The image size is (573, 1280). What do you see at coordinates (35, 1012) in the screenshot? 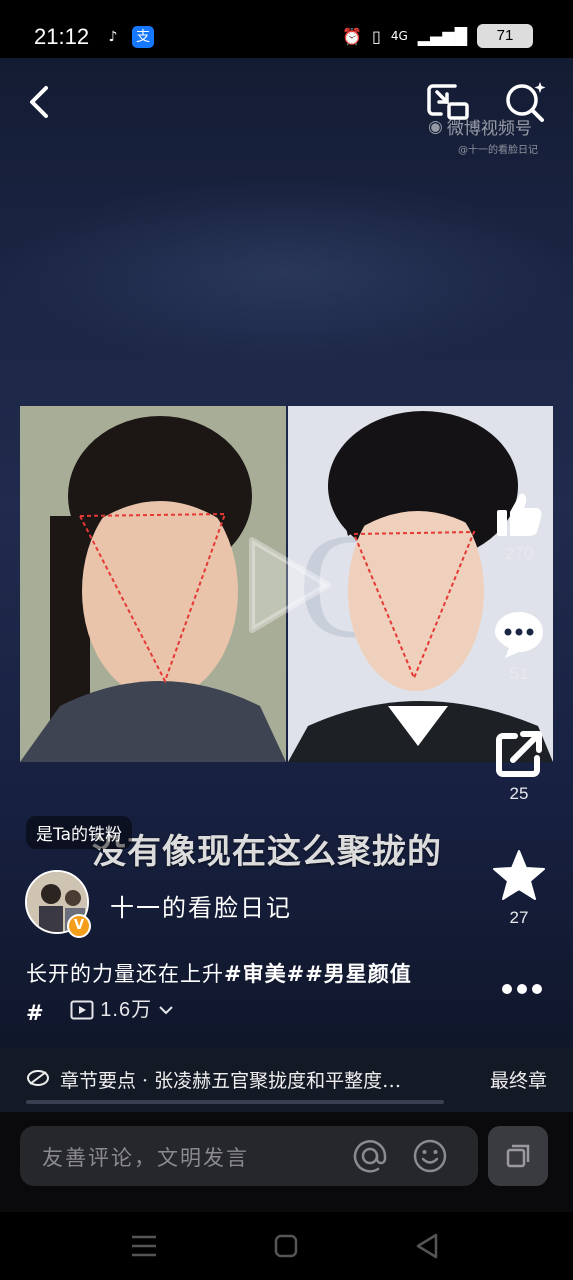
I see `hashtag-end: #` at bounding box center [35, 1012].